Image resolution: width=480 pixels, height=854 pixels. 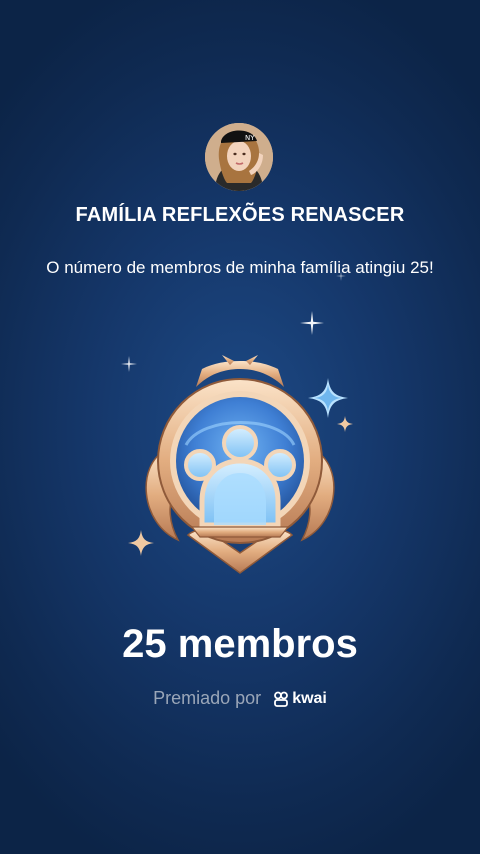 What do you see at coordinates (281, 699) in the screenshot?
I see `kwai-icon` at bounding box center [281, 699].